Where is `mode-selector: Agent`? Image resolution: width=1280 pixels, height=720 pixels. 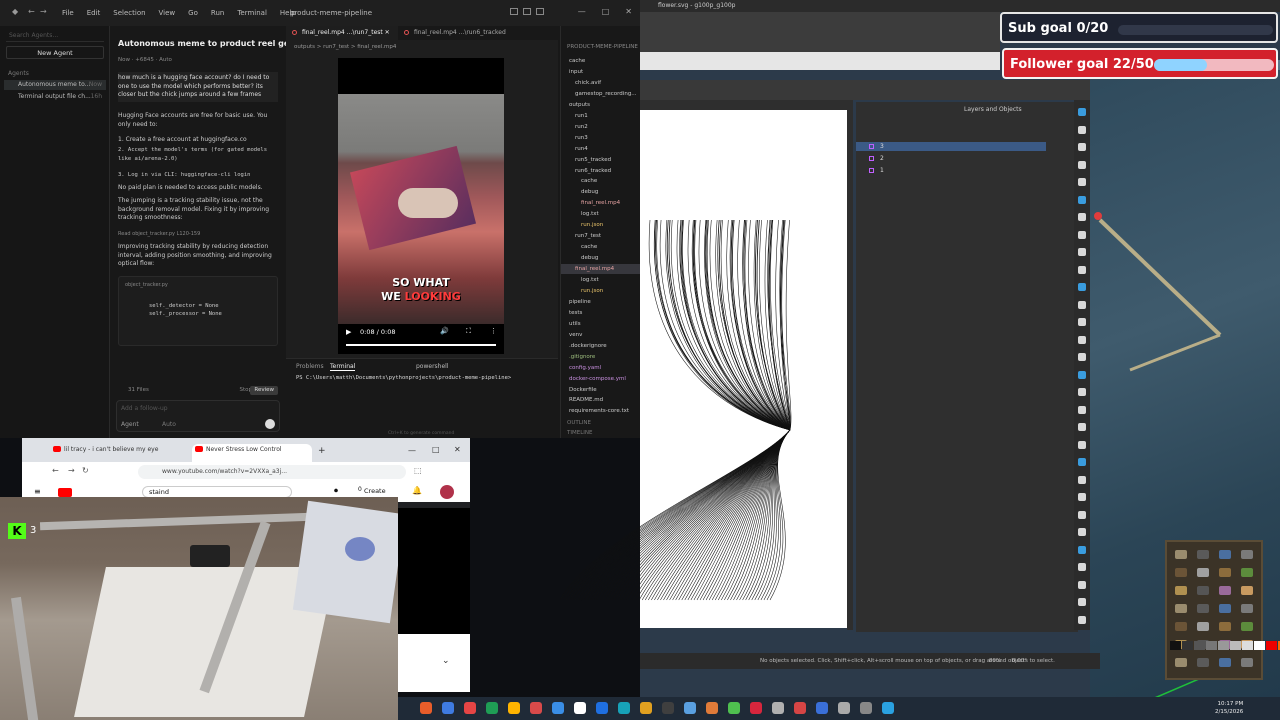 mode-selector: Agent is located at coordinates (130, 425).